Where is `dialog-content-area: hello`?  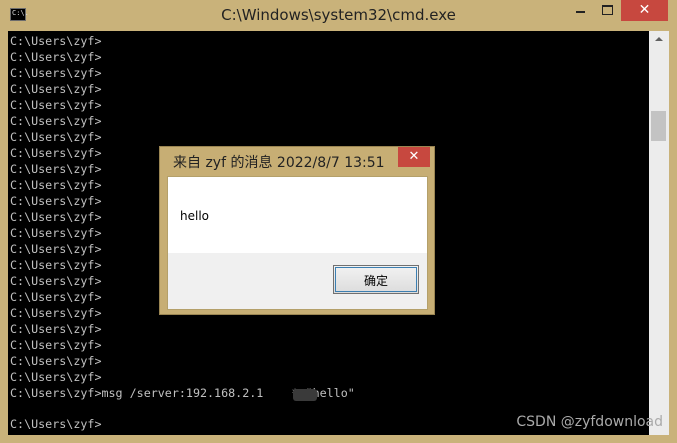
dialog-content-area: hello is located at coordinates (297, 215).